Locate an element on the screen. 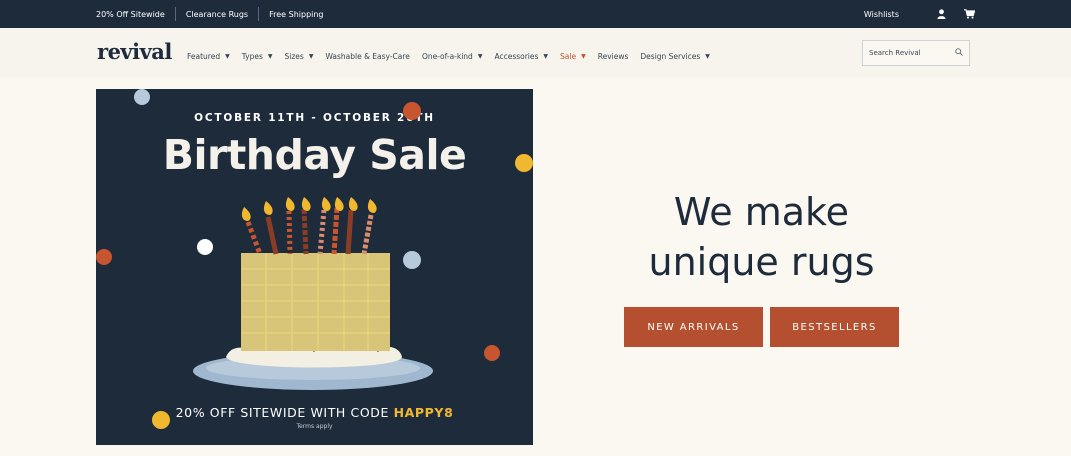 The width and height of the screenshot is (1071, 456). nav-item-reviews: Reviews is located at coordinates (613, 56).